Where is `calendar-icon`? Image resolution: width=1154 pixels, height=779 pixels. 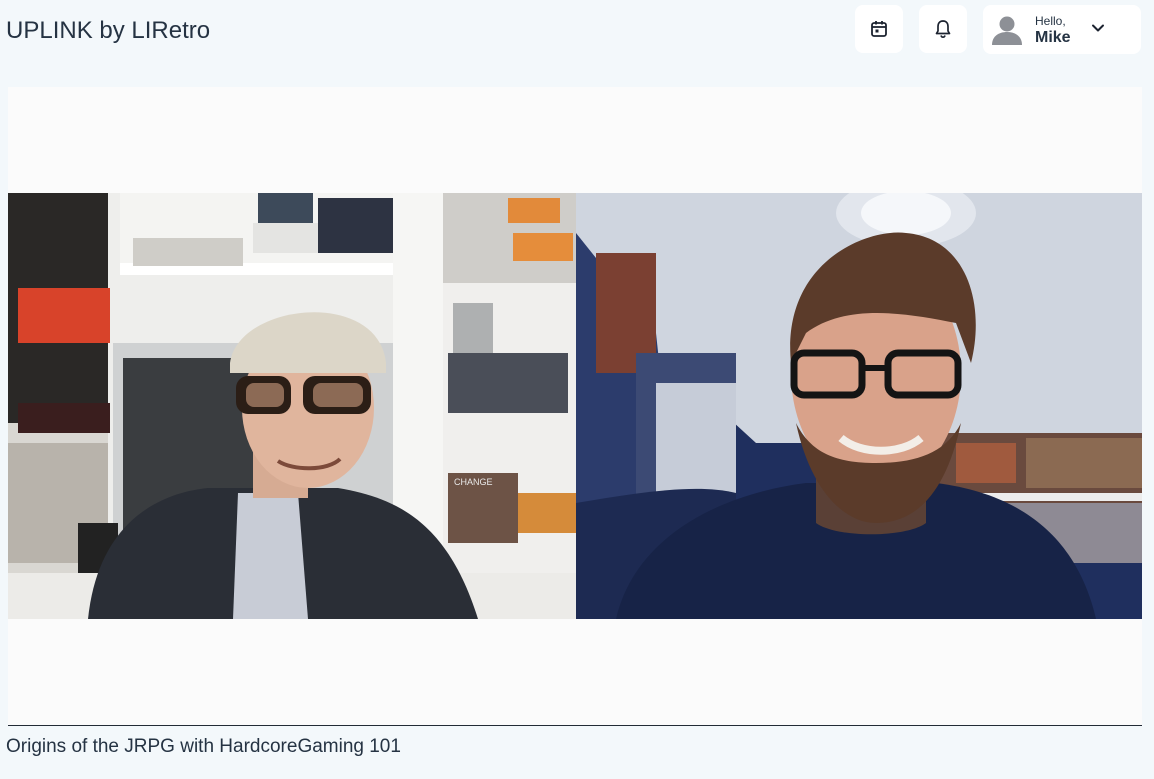
calendar-icon is located at coordinates (879, 29).